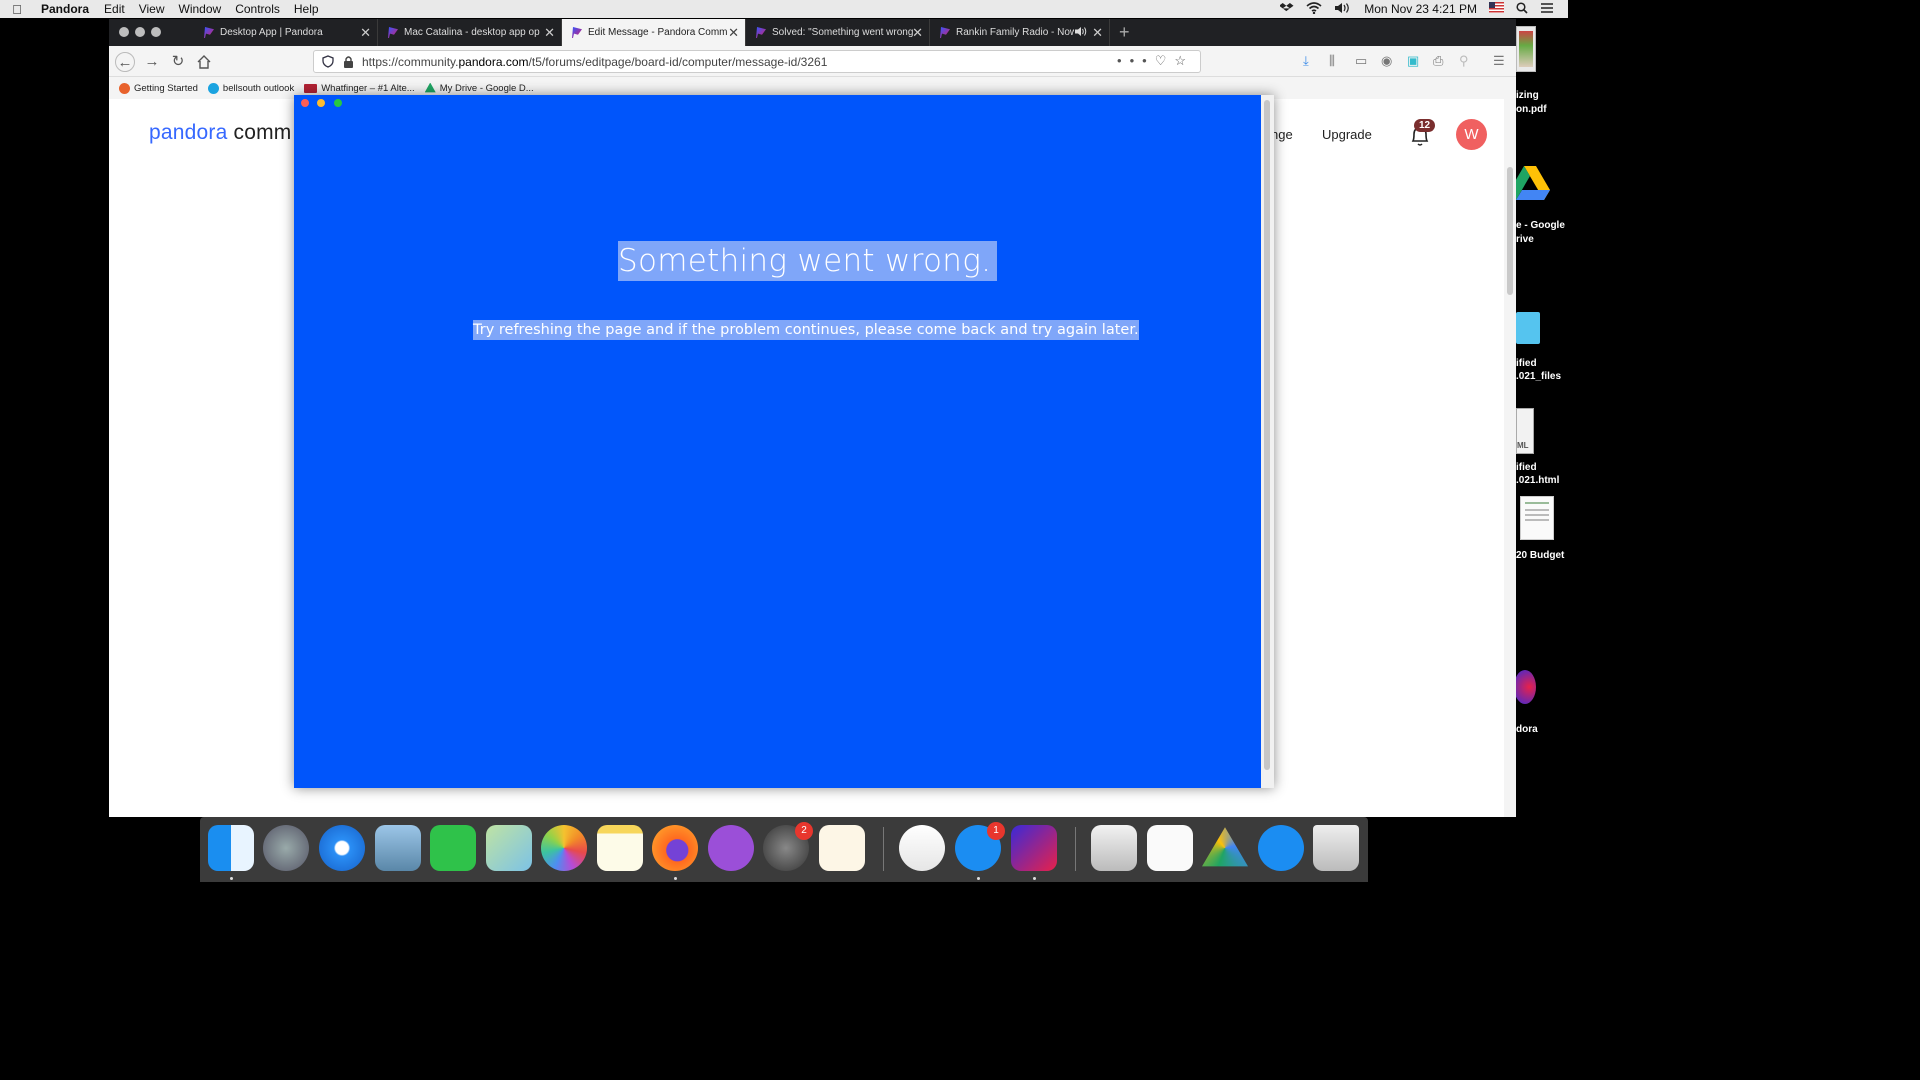 The image size is (1920, 1080). What do you see at coordinates (1464, 61) in the screenshot?
I see `extension-icon: ⚲` at bounding box center [1464, 61].